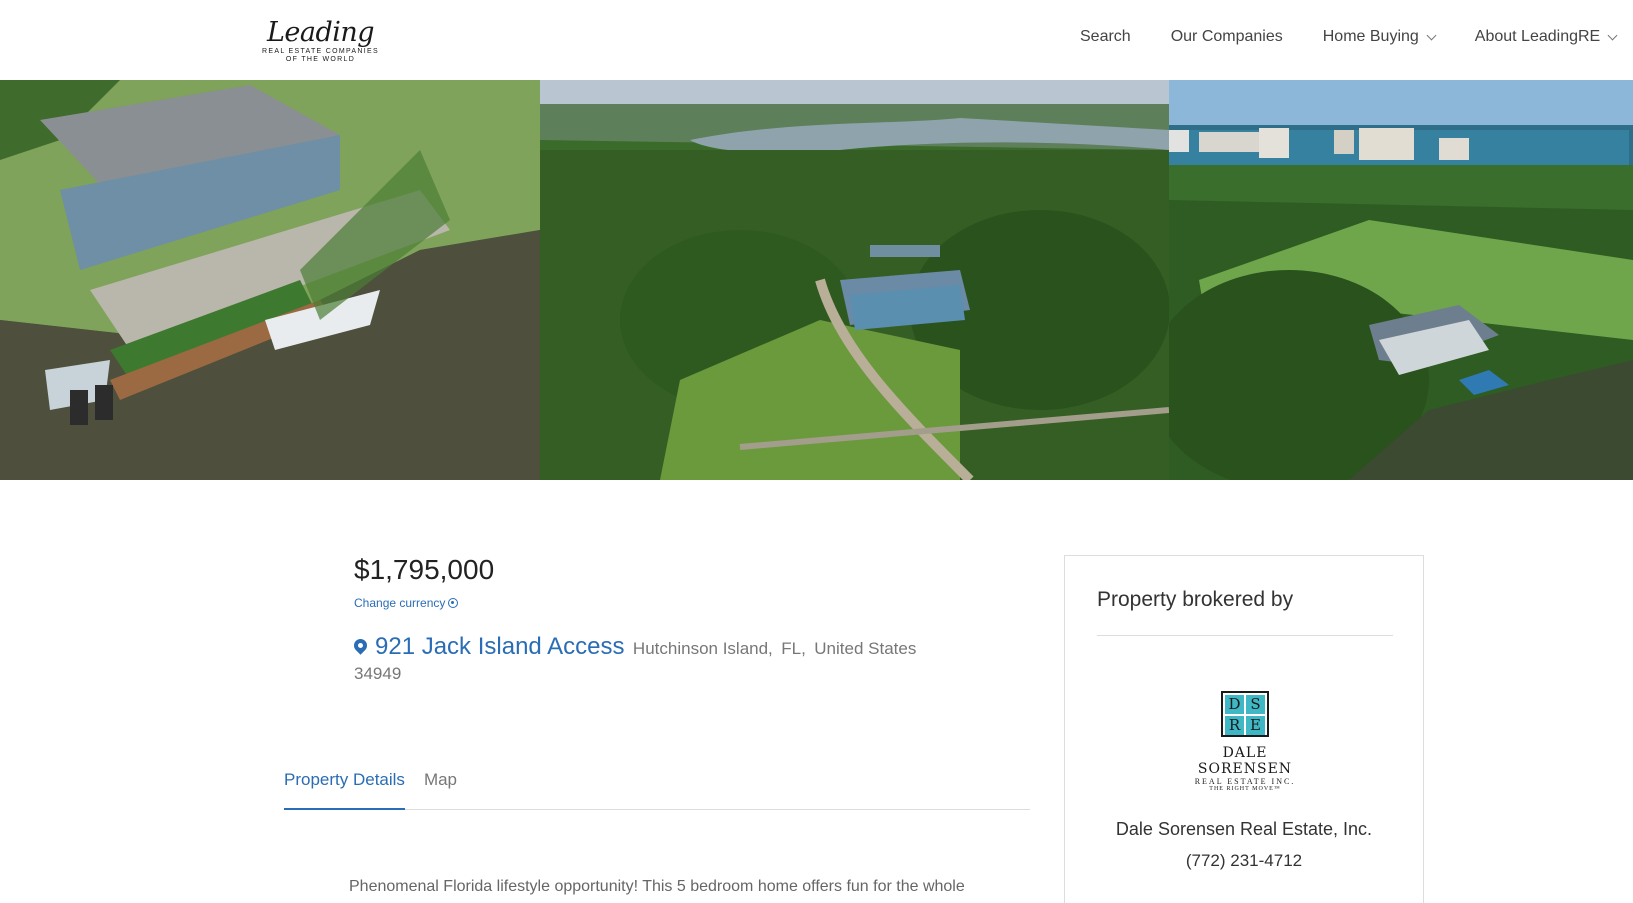  Describe the element at coordinates (499, 646) in the screenshot. I see `street-address: 921 Jack Island Access` at that location.